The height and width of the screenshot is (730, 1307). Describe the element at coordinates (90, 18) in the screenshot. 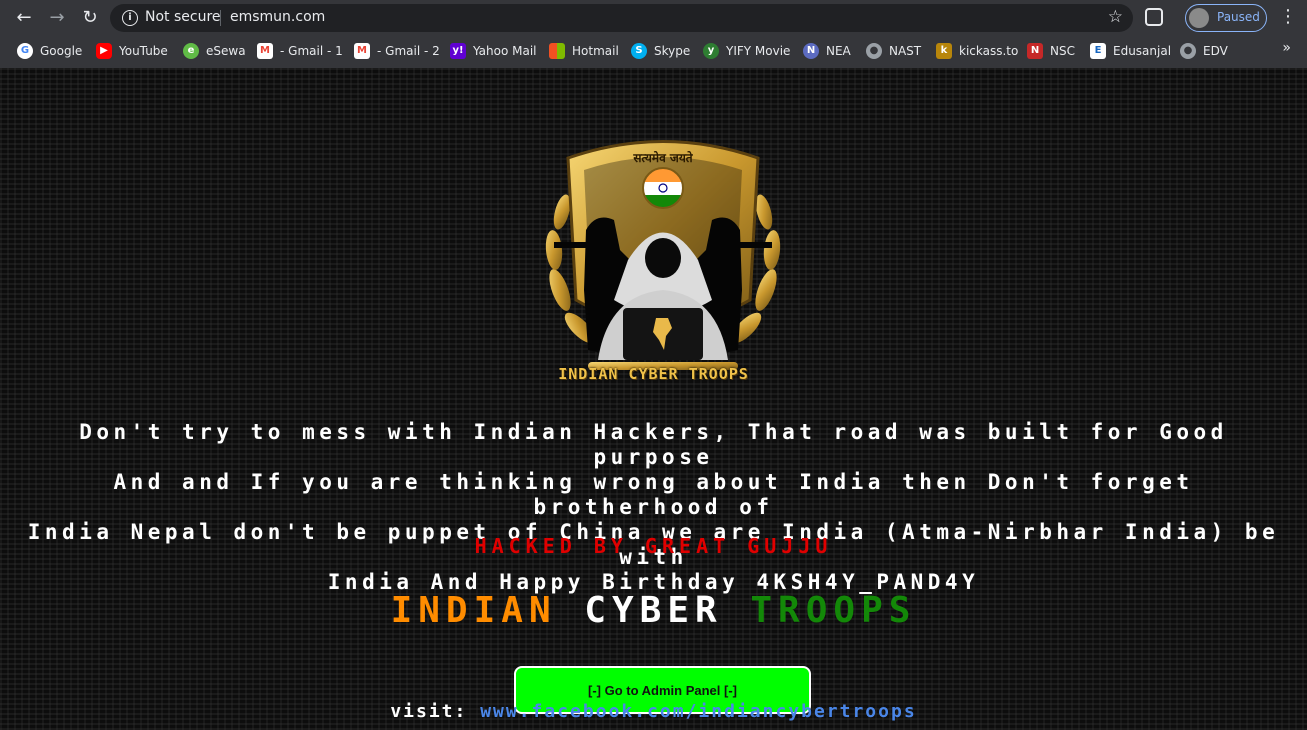

I see `reload-icon: ↻` at that location.